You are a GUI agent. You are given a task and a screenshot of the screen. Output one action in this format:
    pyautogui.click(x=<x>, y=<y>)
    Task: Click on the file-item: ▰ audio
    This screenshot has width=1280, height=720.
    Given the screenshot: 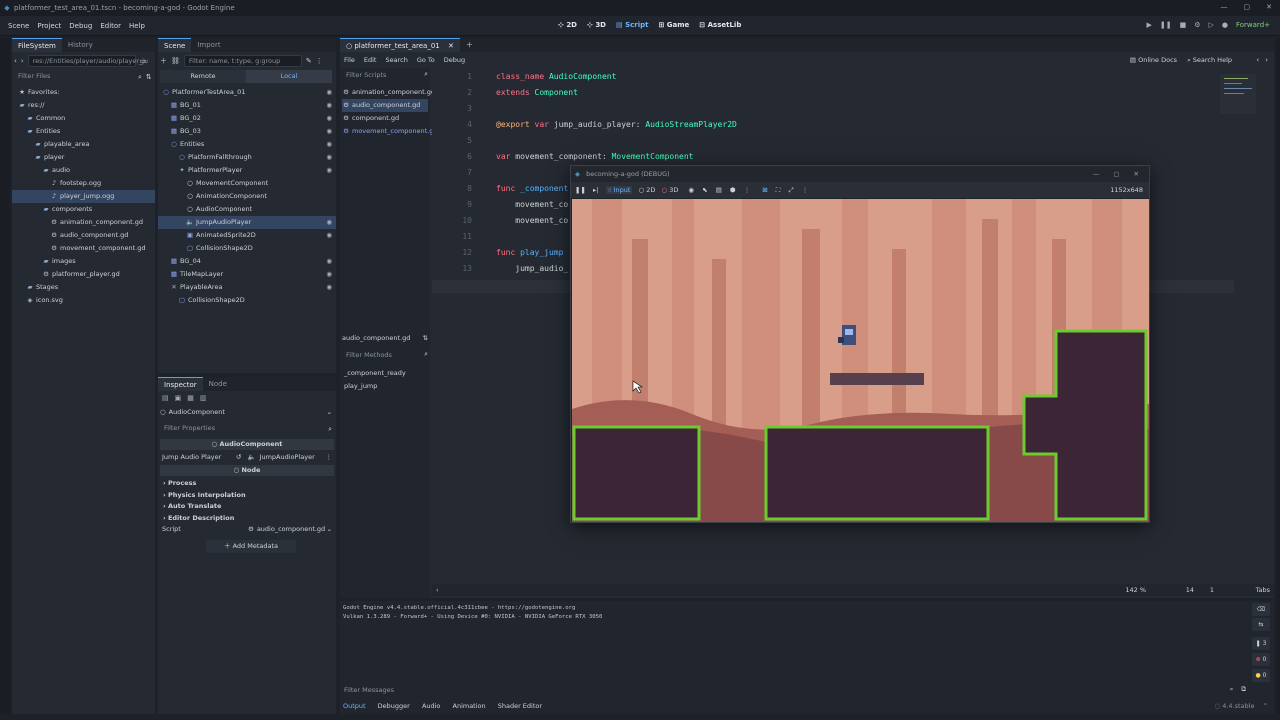 What is the action you would take?
    pyautogui.click(x=83, y=170)
    